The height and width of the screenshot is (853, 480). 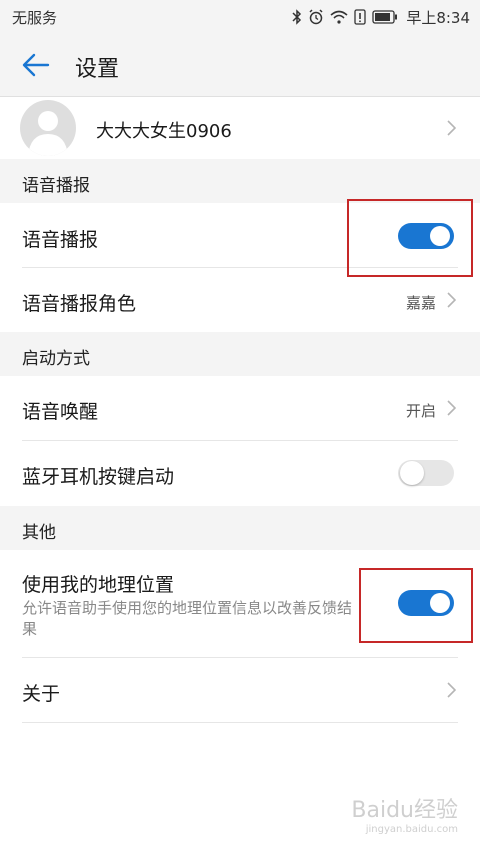 I want to click on bluetooth-launch-toggle, so click(x=426, y=473).